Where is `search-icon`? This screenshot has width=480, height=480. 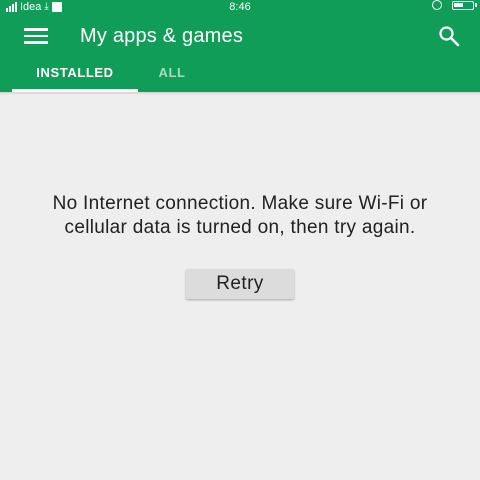
search-icon is located at coordinates (449, 36).